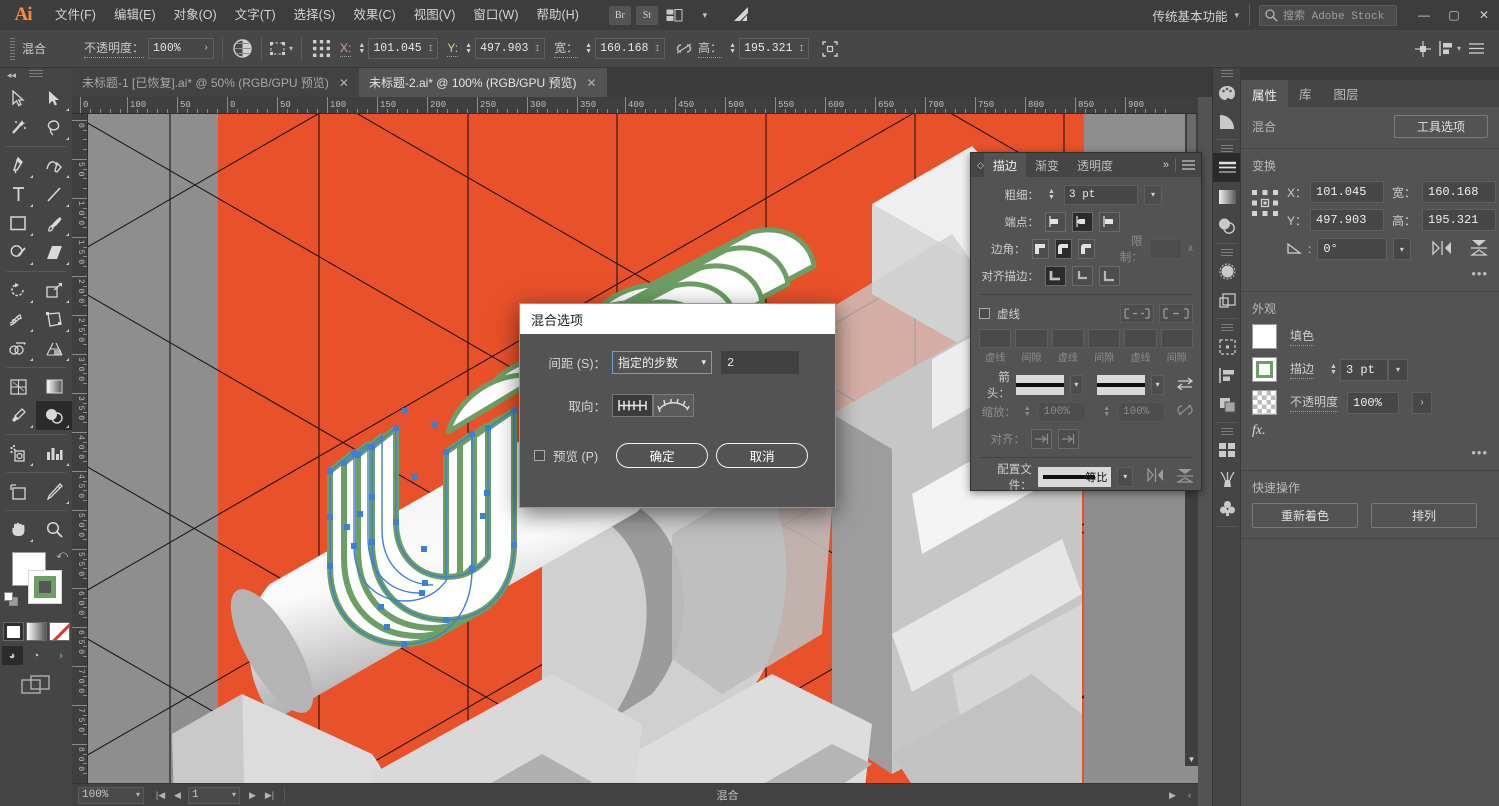 The image size is (1499, 806). I want to click on flip-vertical-icon, so click(1479, 249).